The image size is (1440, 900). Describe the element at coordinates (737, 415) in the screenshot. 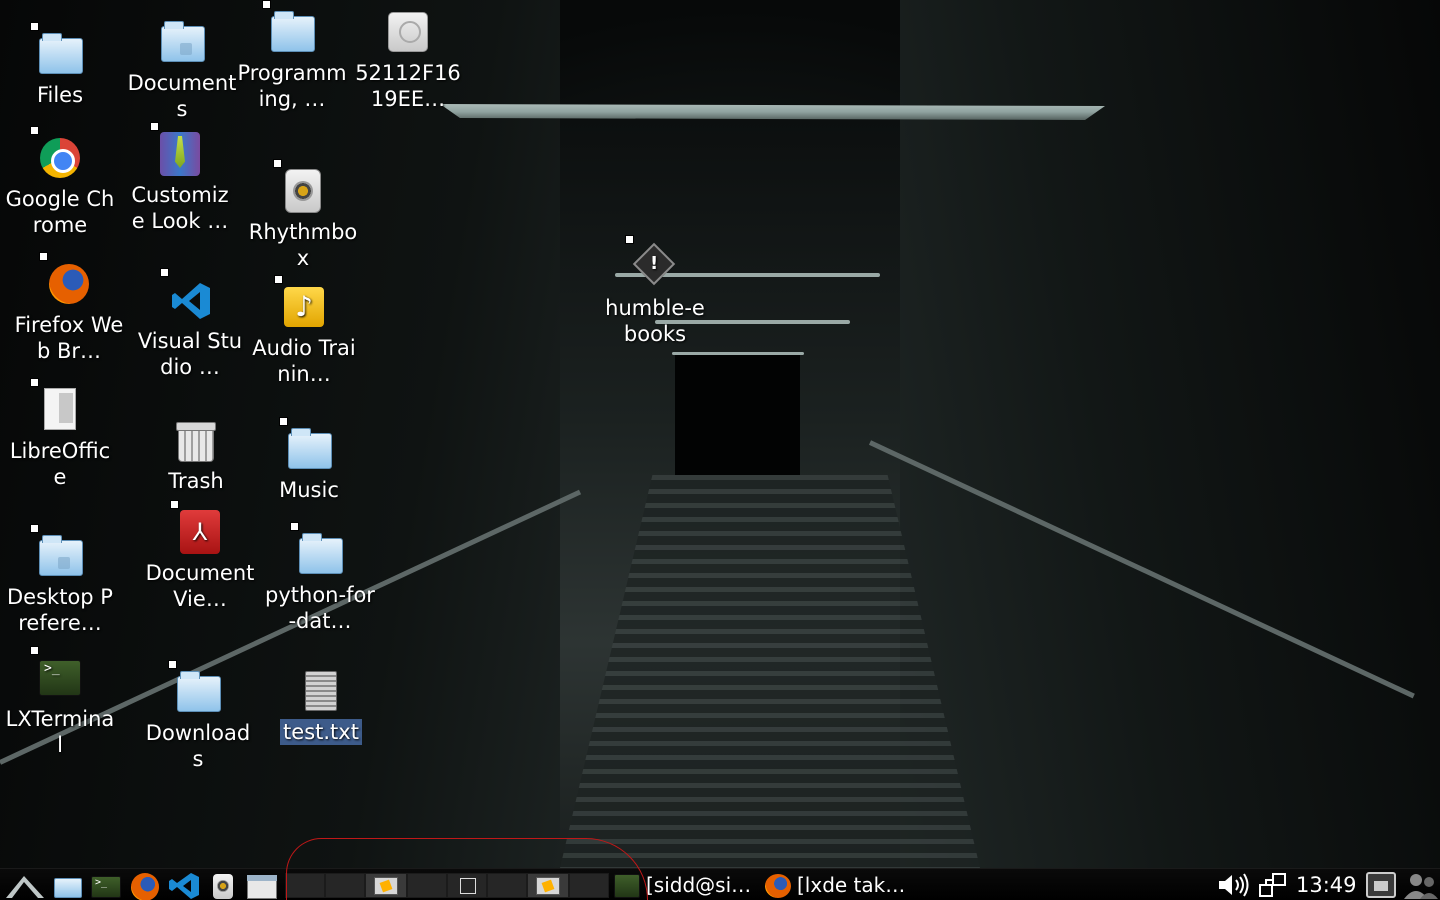

I see `wallpaper-tunnel-end` at that location.